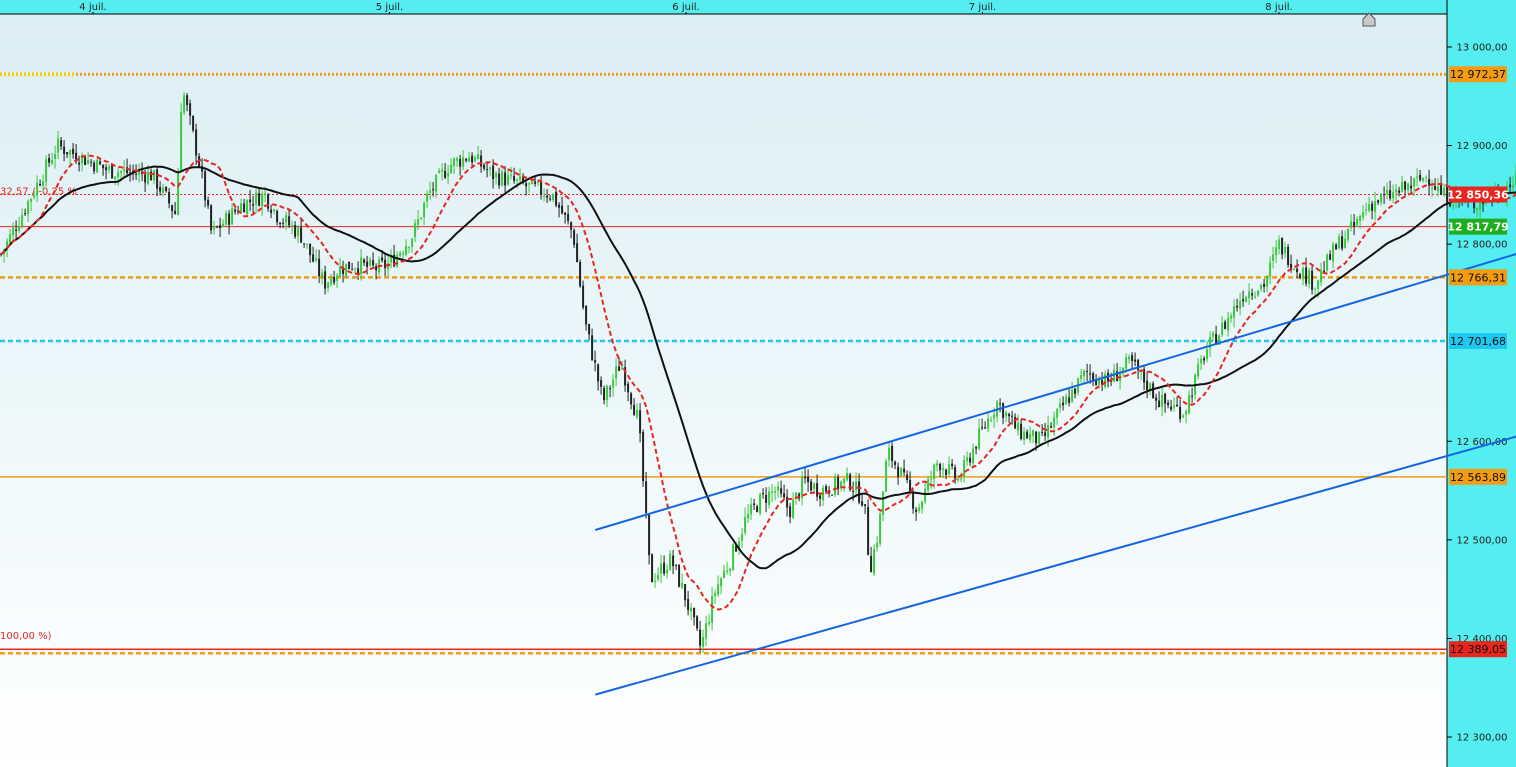 The width and height of the screenshot is (1516, 767). What do you see at coordinates (1478, 476) in the screenshot?
I see `price-tag: 12 563,89` at bounding box center [1478, 476].